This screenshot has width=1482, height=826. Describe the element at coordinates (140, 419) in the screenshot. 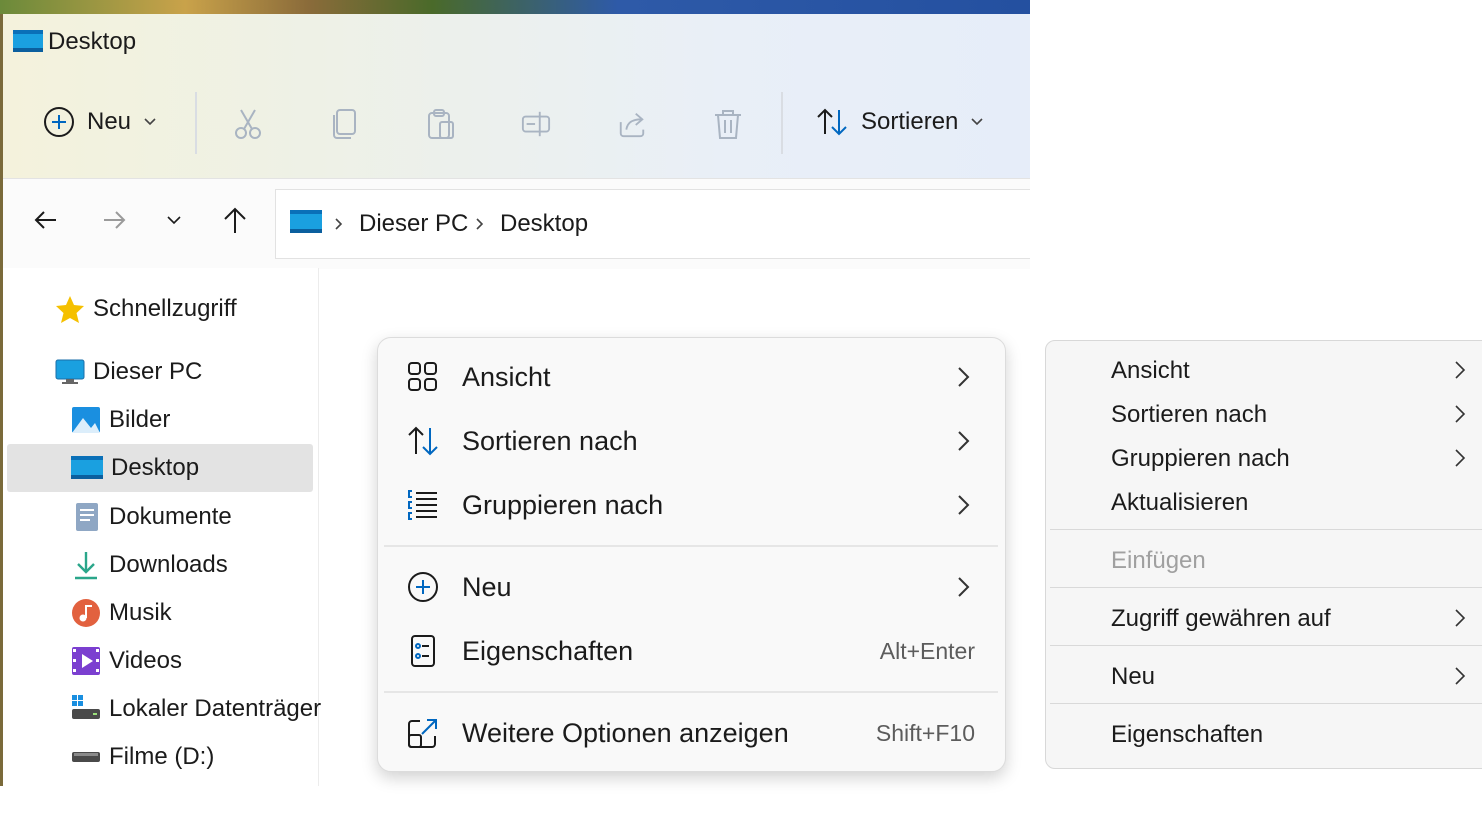

I see `nav-label: Bilder` at that location.